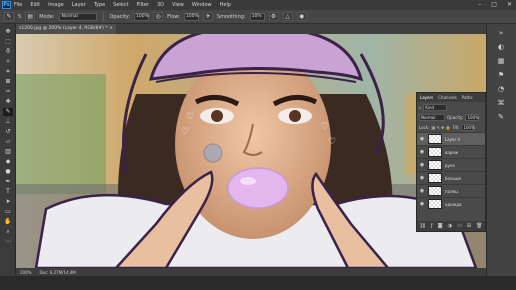  I want to click on zoom-tool-icon: ⌕, so click(8, 232).